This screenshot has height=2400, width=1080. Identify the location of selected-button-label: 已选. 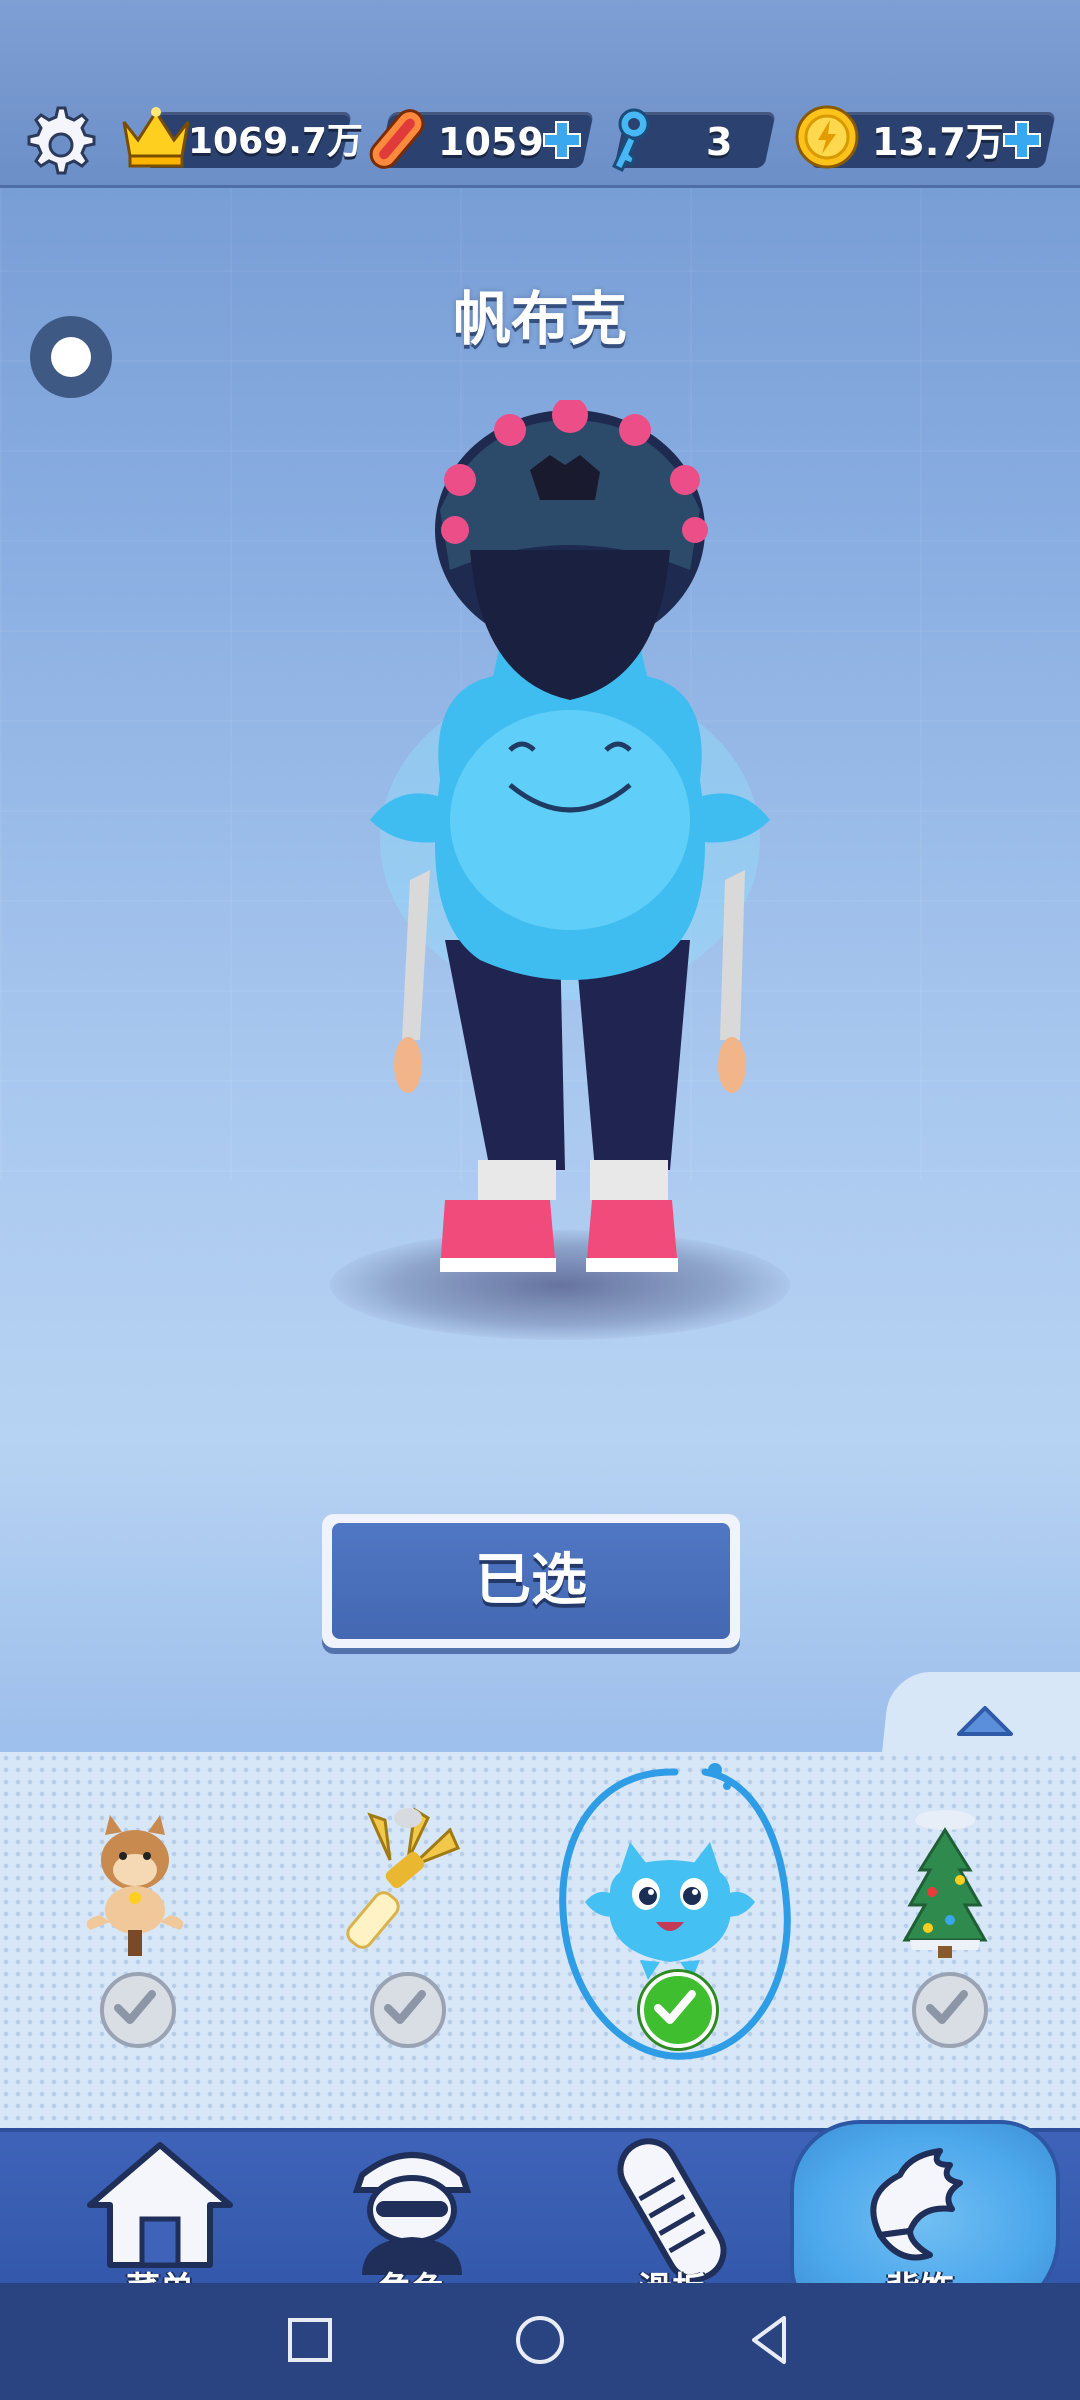
(531, 1580).